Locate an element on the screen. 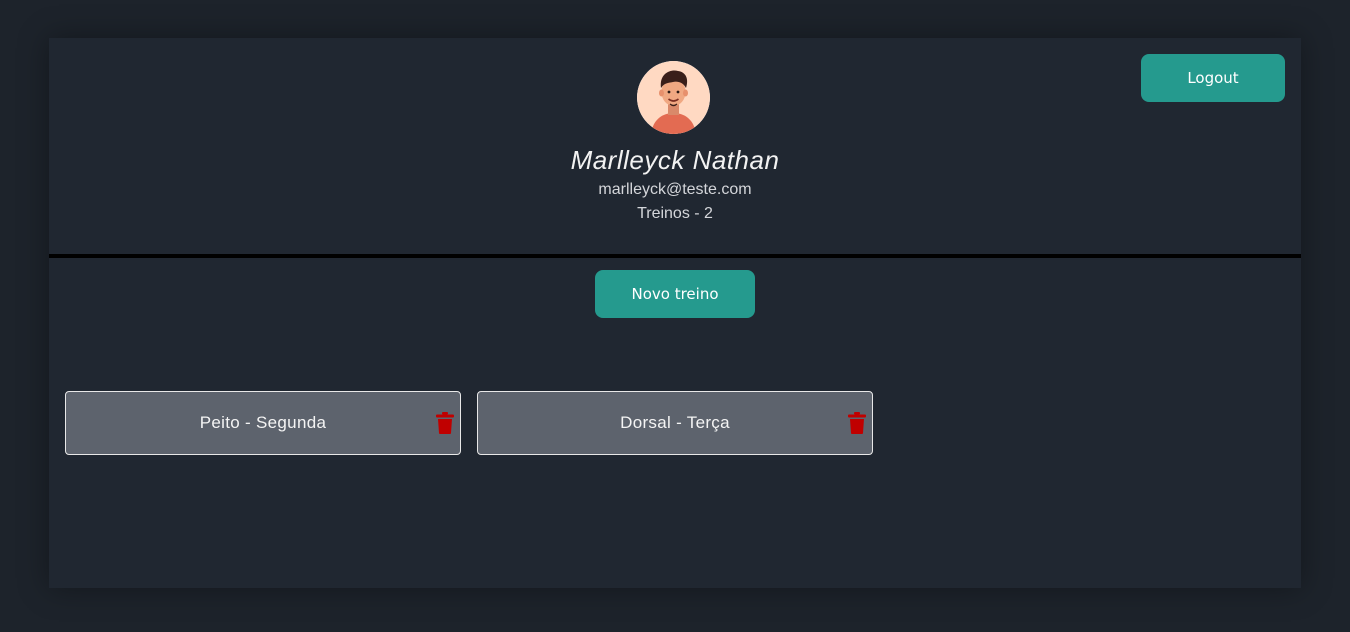 This screenshot has width=1350, height=632. workout-card-title: Dorsal - Terça is located at coordinates (675, 422).